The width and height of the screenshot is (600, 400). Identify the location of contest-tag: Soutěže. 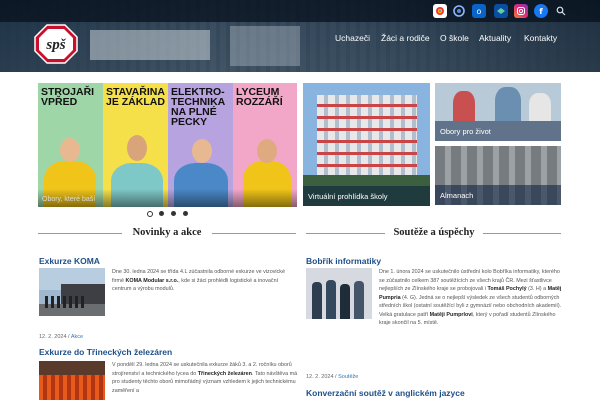
(348, 377).